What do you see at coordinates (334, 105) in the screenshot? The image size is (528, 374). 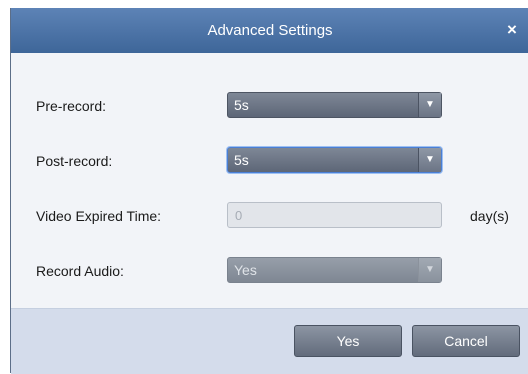 I see `pre-record-select: 5s ▼` at bounding box center [334, 105].